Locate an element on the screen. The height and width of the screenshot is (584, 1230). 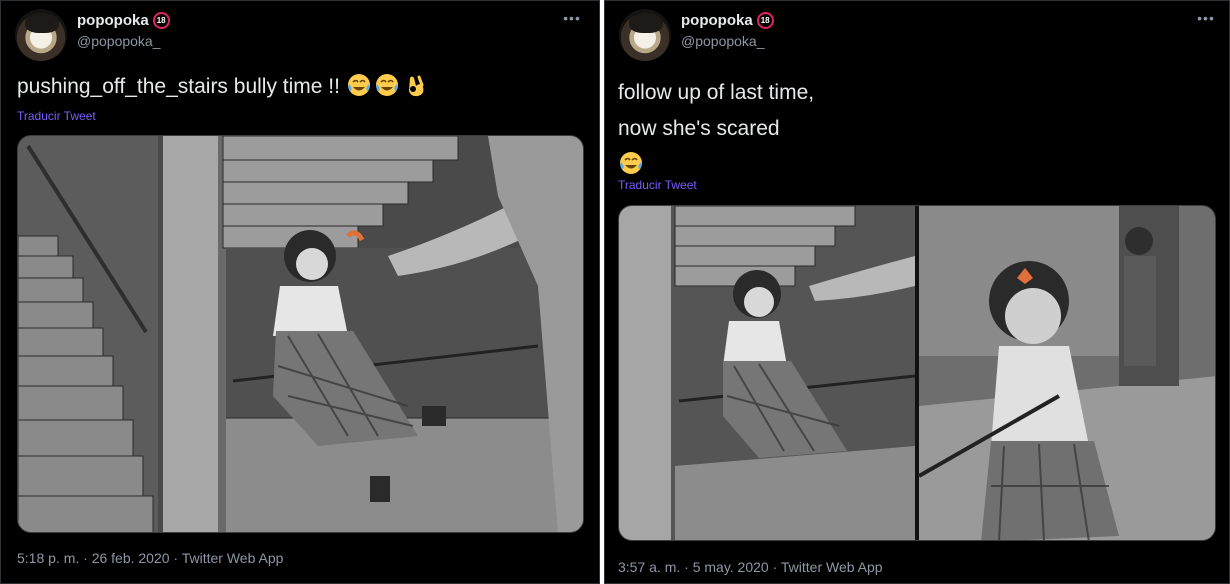
tweet-text-emoji-line is located at coordinates (898, 165).